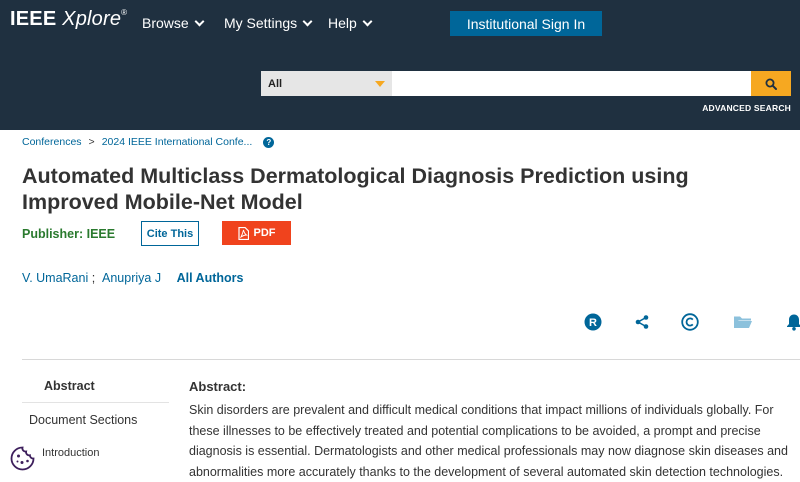  I want to click on nav-browse-label: Browse, so click(165, 23).